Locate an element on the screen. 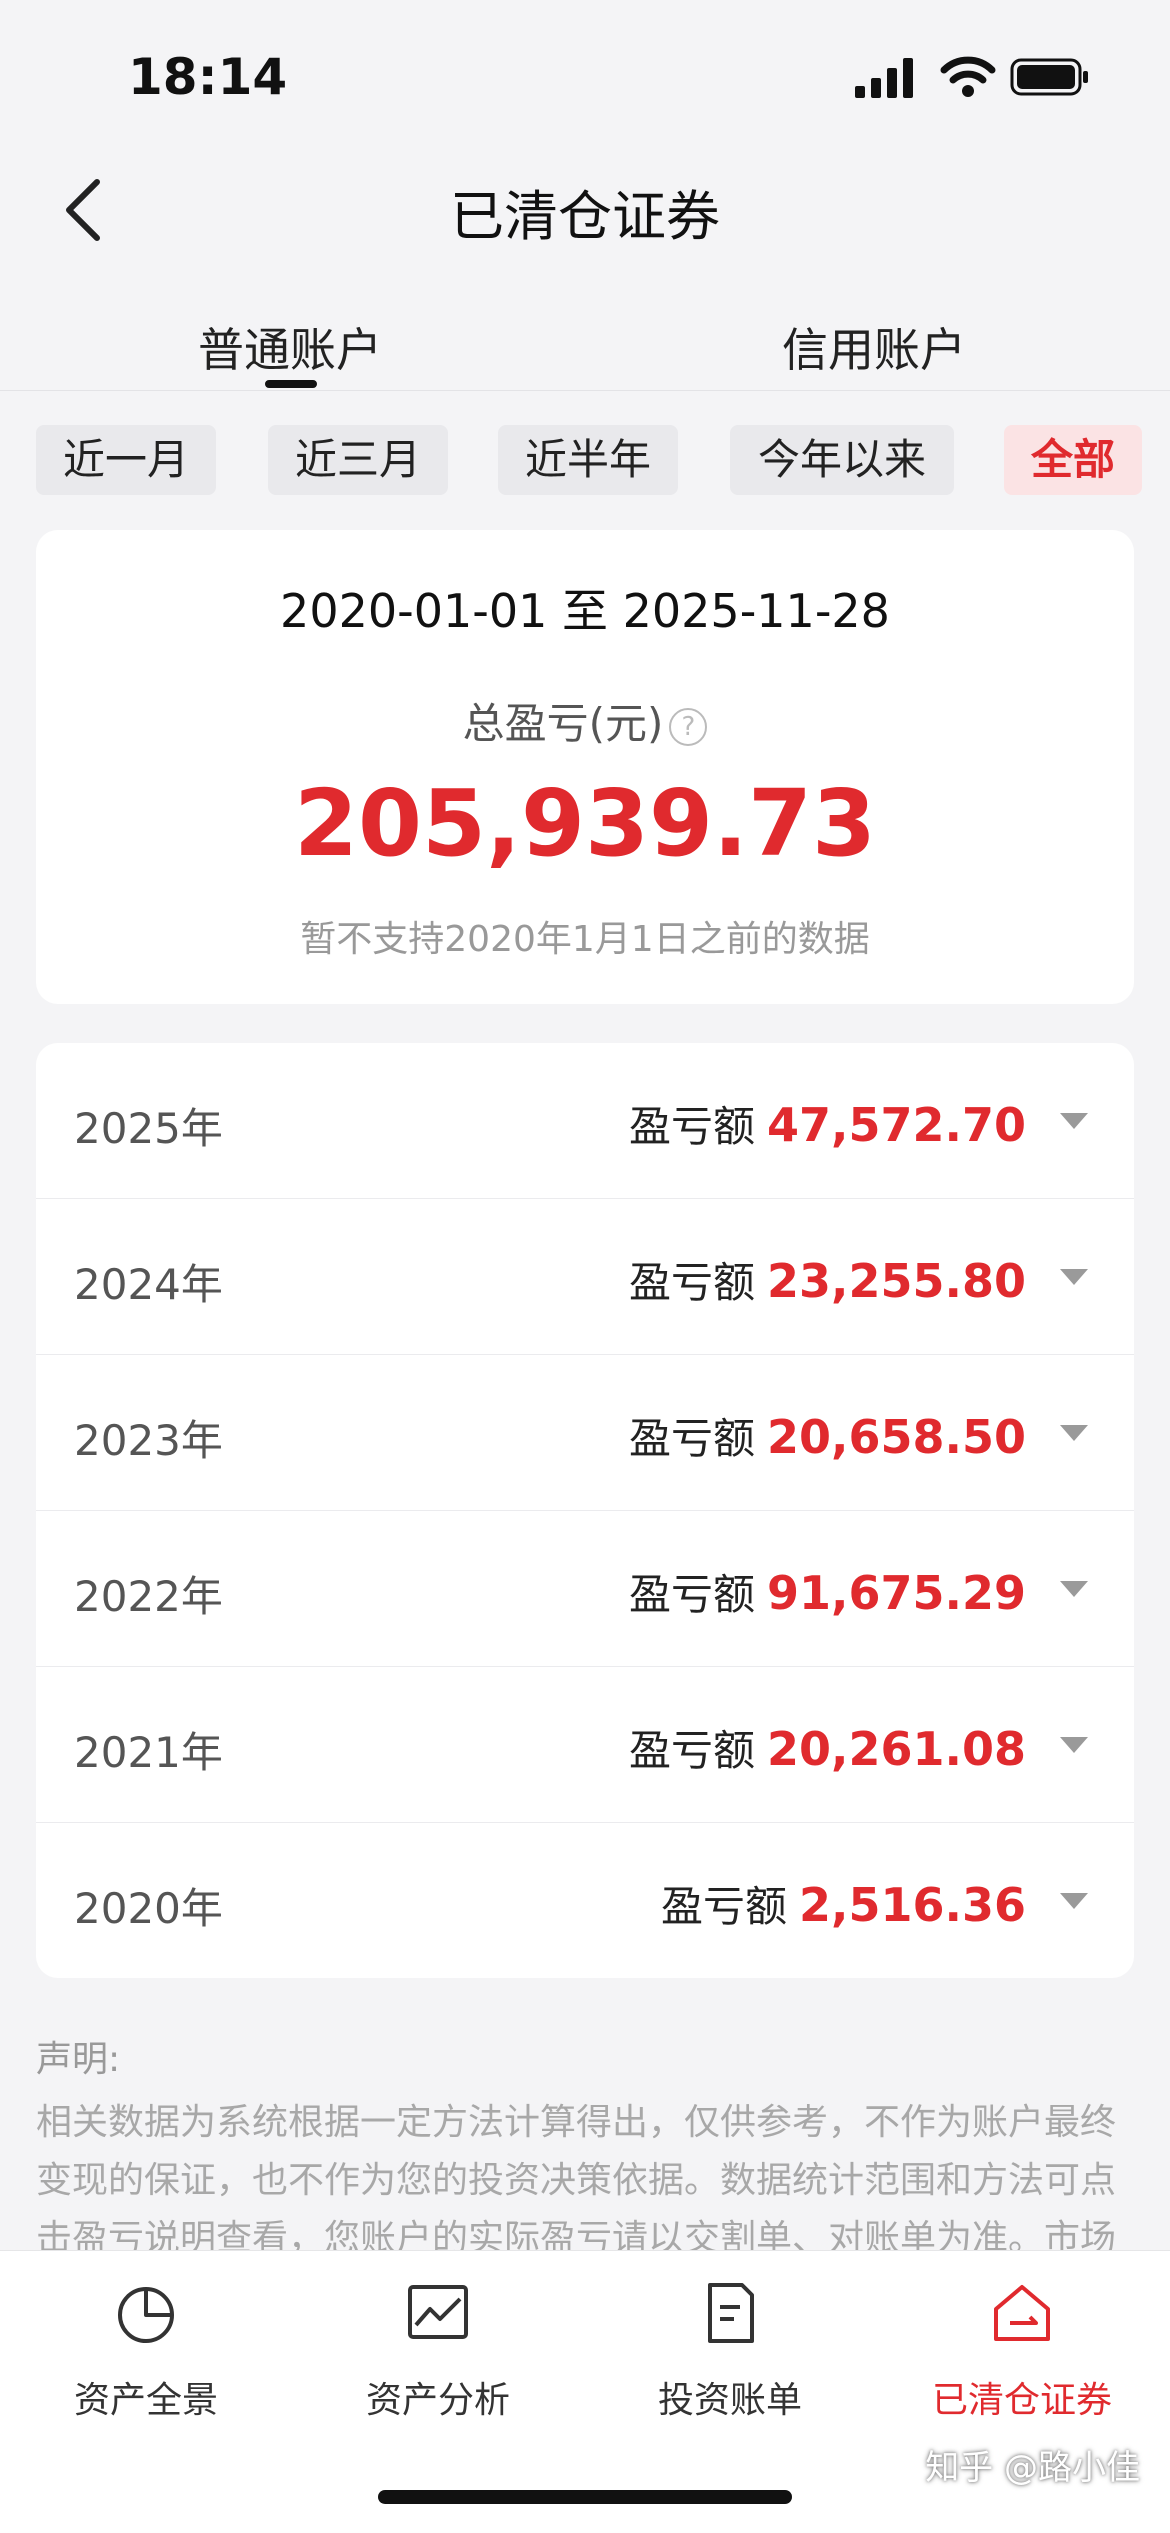  data-range-note: 暂不支持2020年1月1日之前的数据 is located at coordinates (585, 939).